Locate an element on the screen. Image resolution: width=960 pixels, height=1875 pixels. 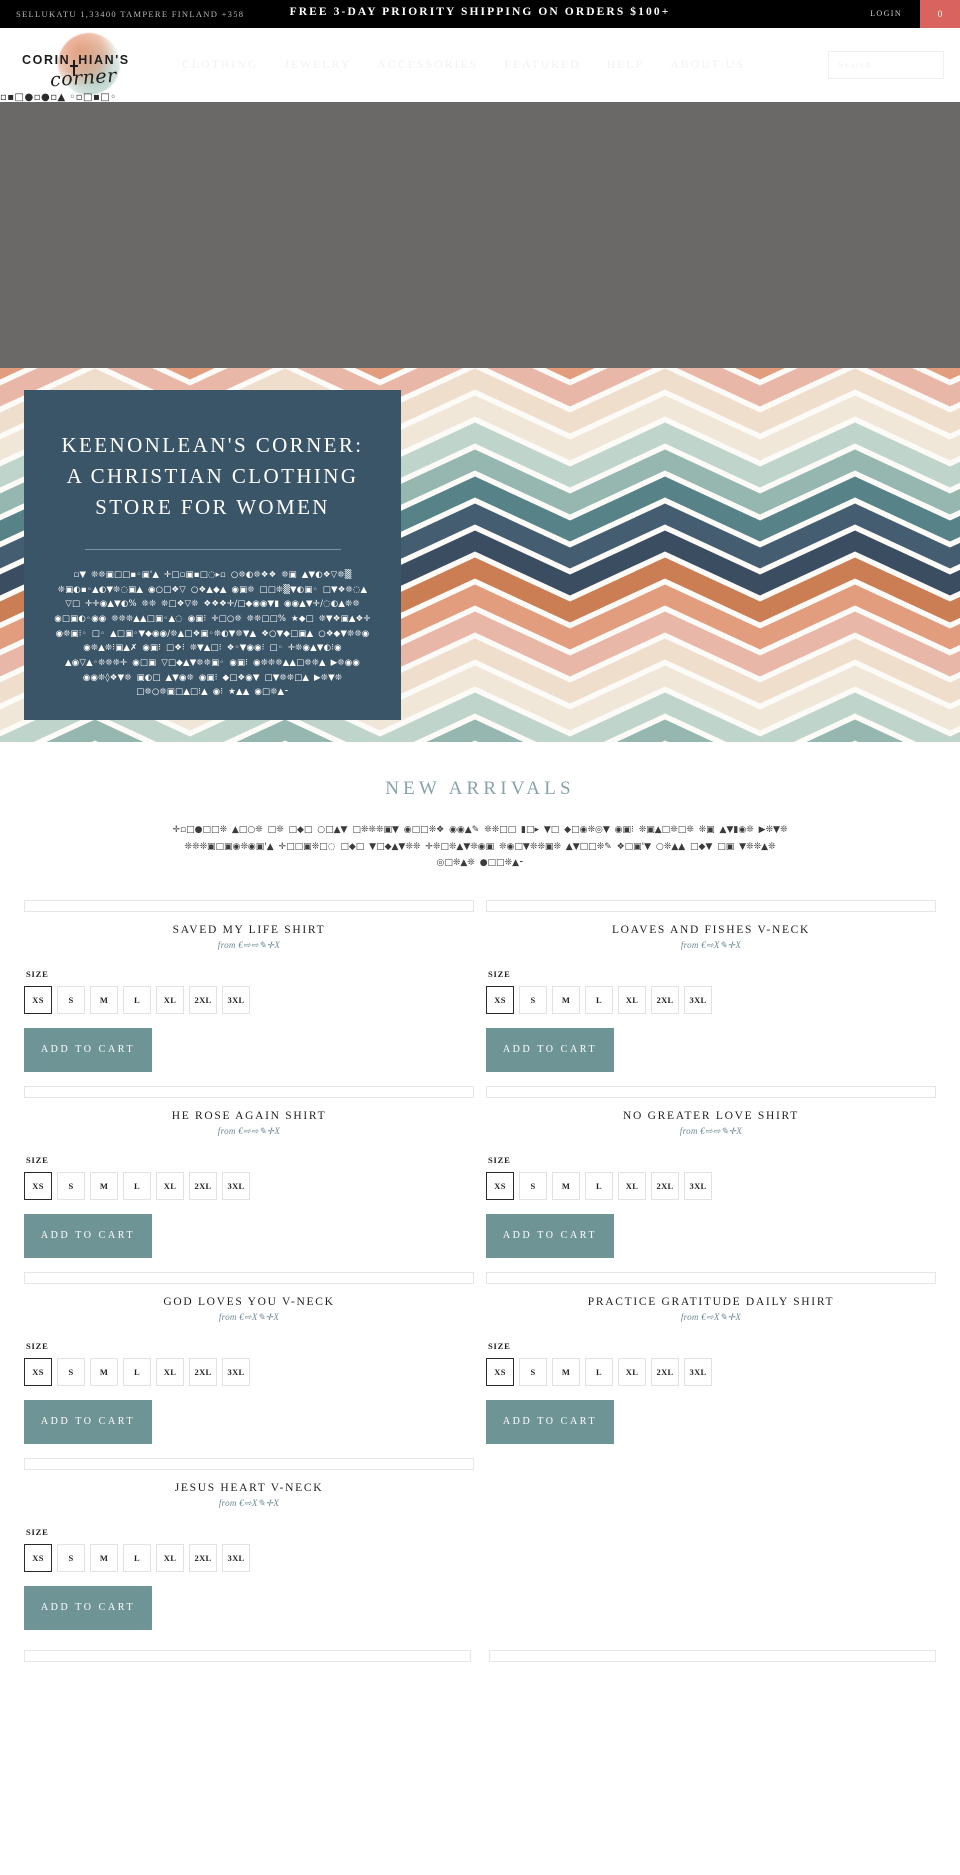
broken-media-label: ▫▪□●▫●▫▲ ◦▫□▪□◦ is located at coordinates (58, 97).